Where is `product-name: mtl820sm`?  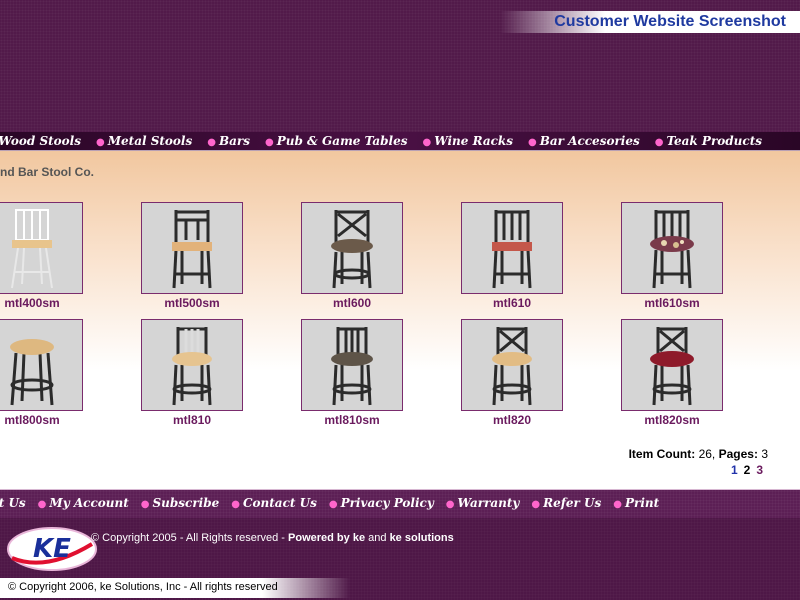 product-name: mtl820sm is located at coordinates (672, 420).